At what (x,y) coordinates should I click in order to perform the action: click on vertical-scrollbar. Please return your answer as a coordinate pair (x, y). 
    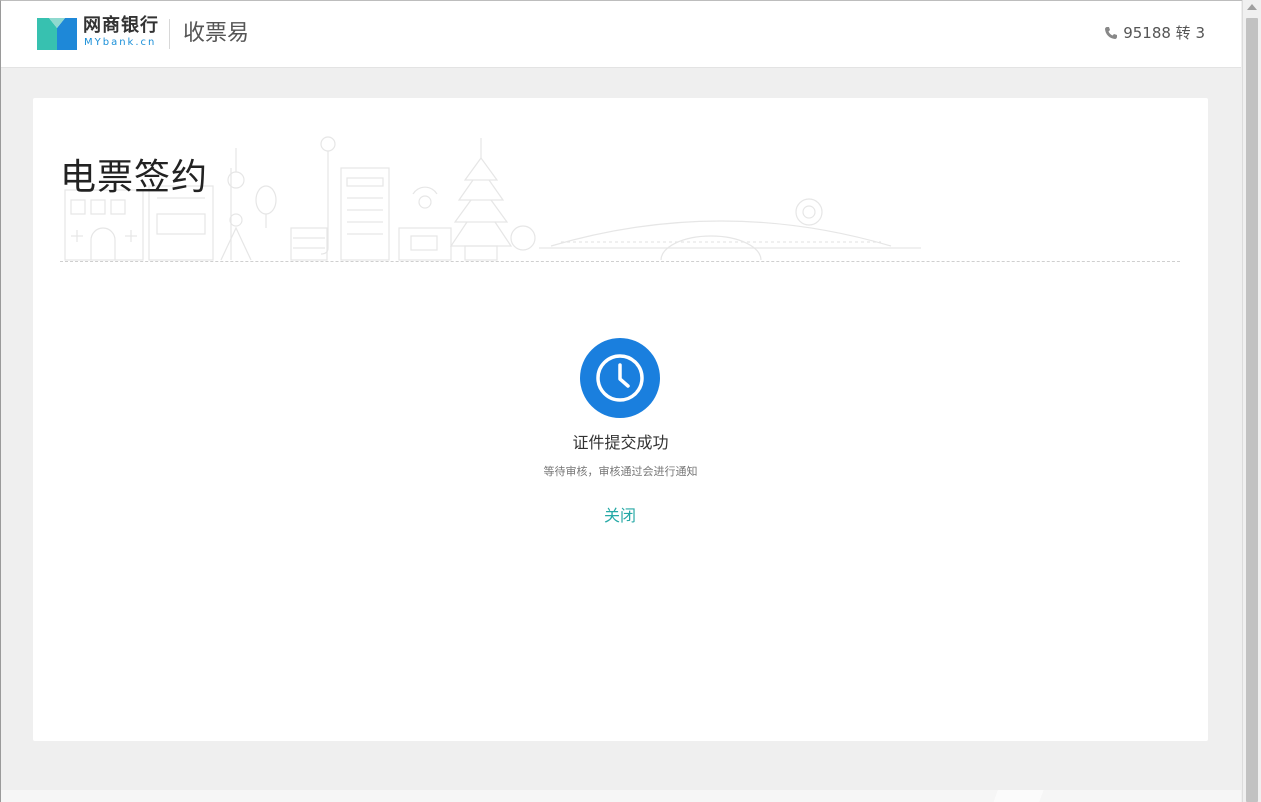
    Looking at the image, I should click on (1251, 401).